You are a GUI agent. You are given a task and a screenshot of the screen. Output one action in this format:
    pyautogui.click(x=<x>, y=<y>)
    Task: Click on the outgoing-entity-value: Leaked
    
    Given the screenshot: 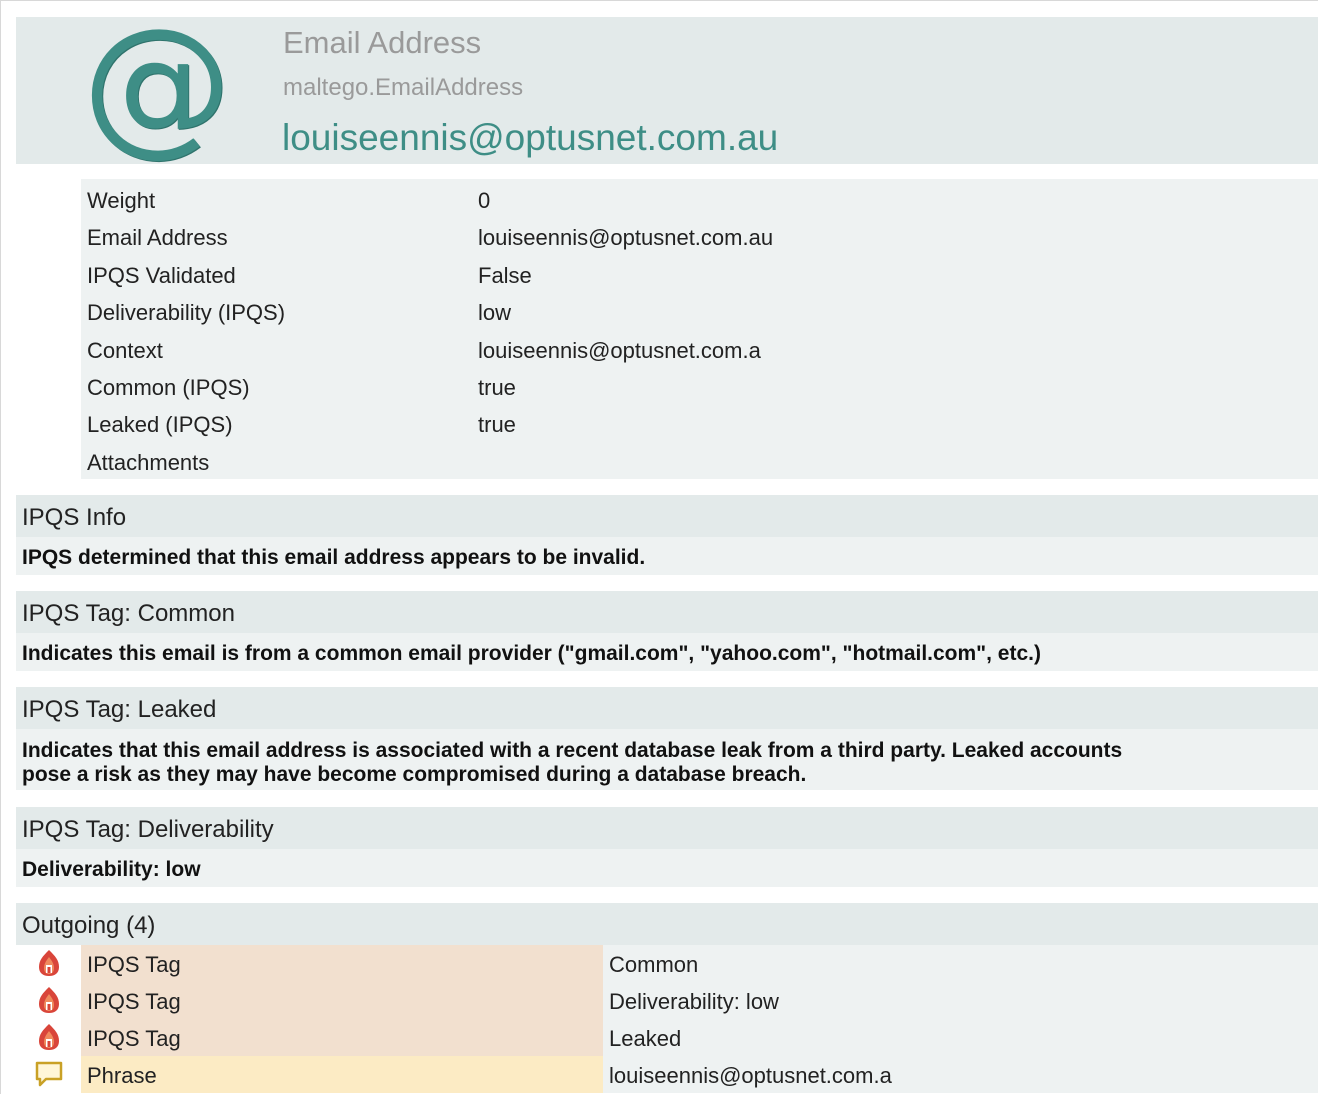 What is the action you would take?
    pyautogui.click(x=960, y=1037)
    